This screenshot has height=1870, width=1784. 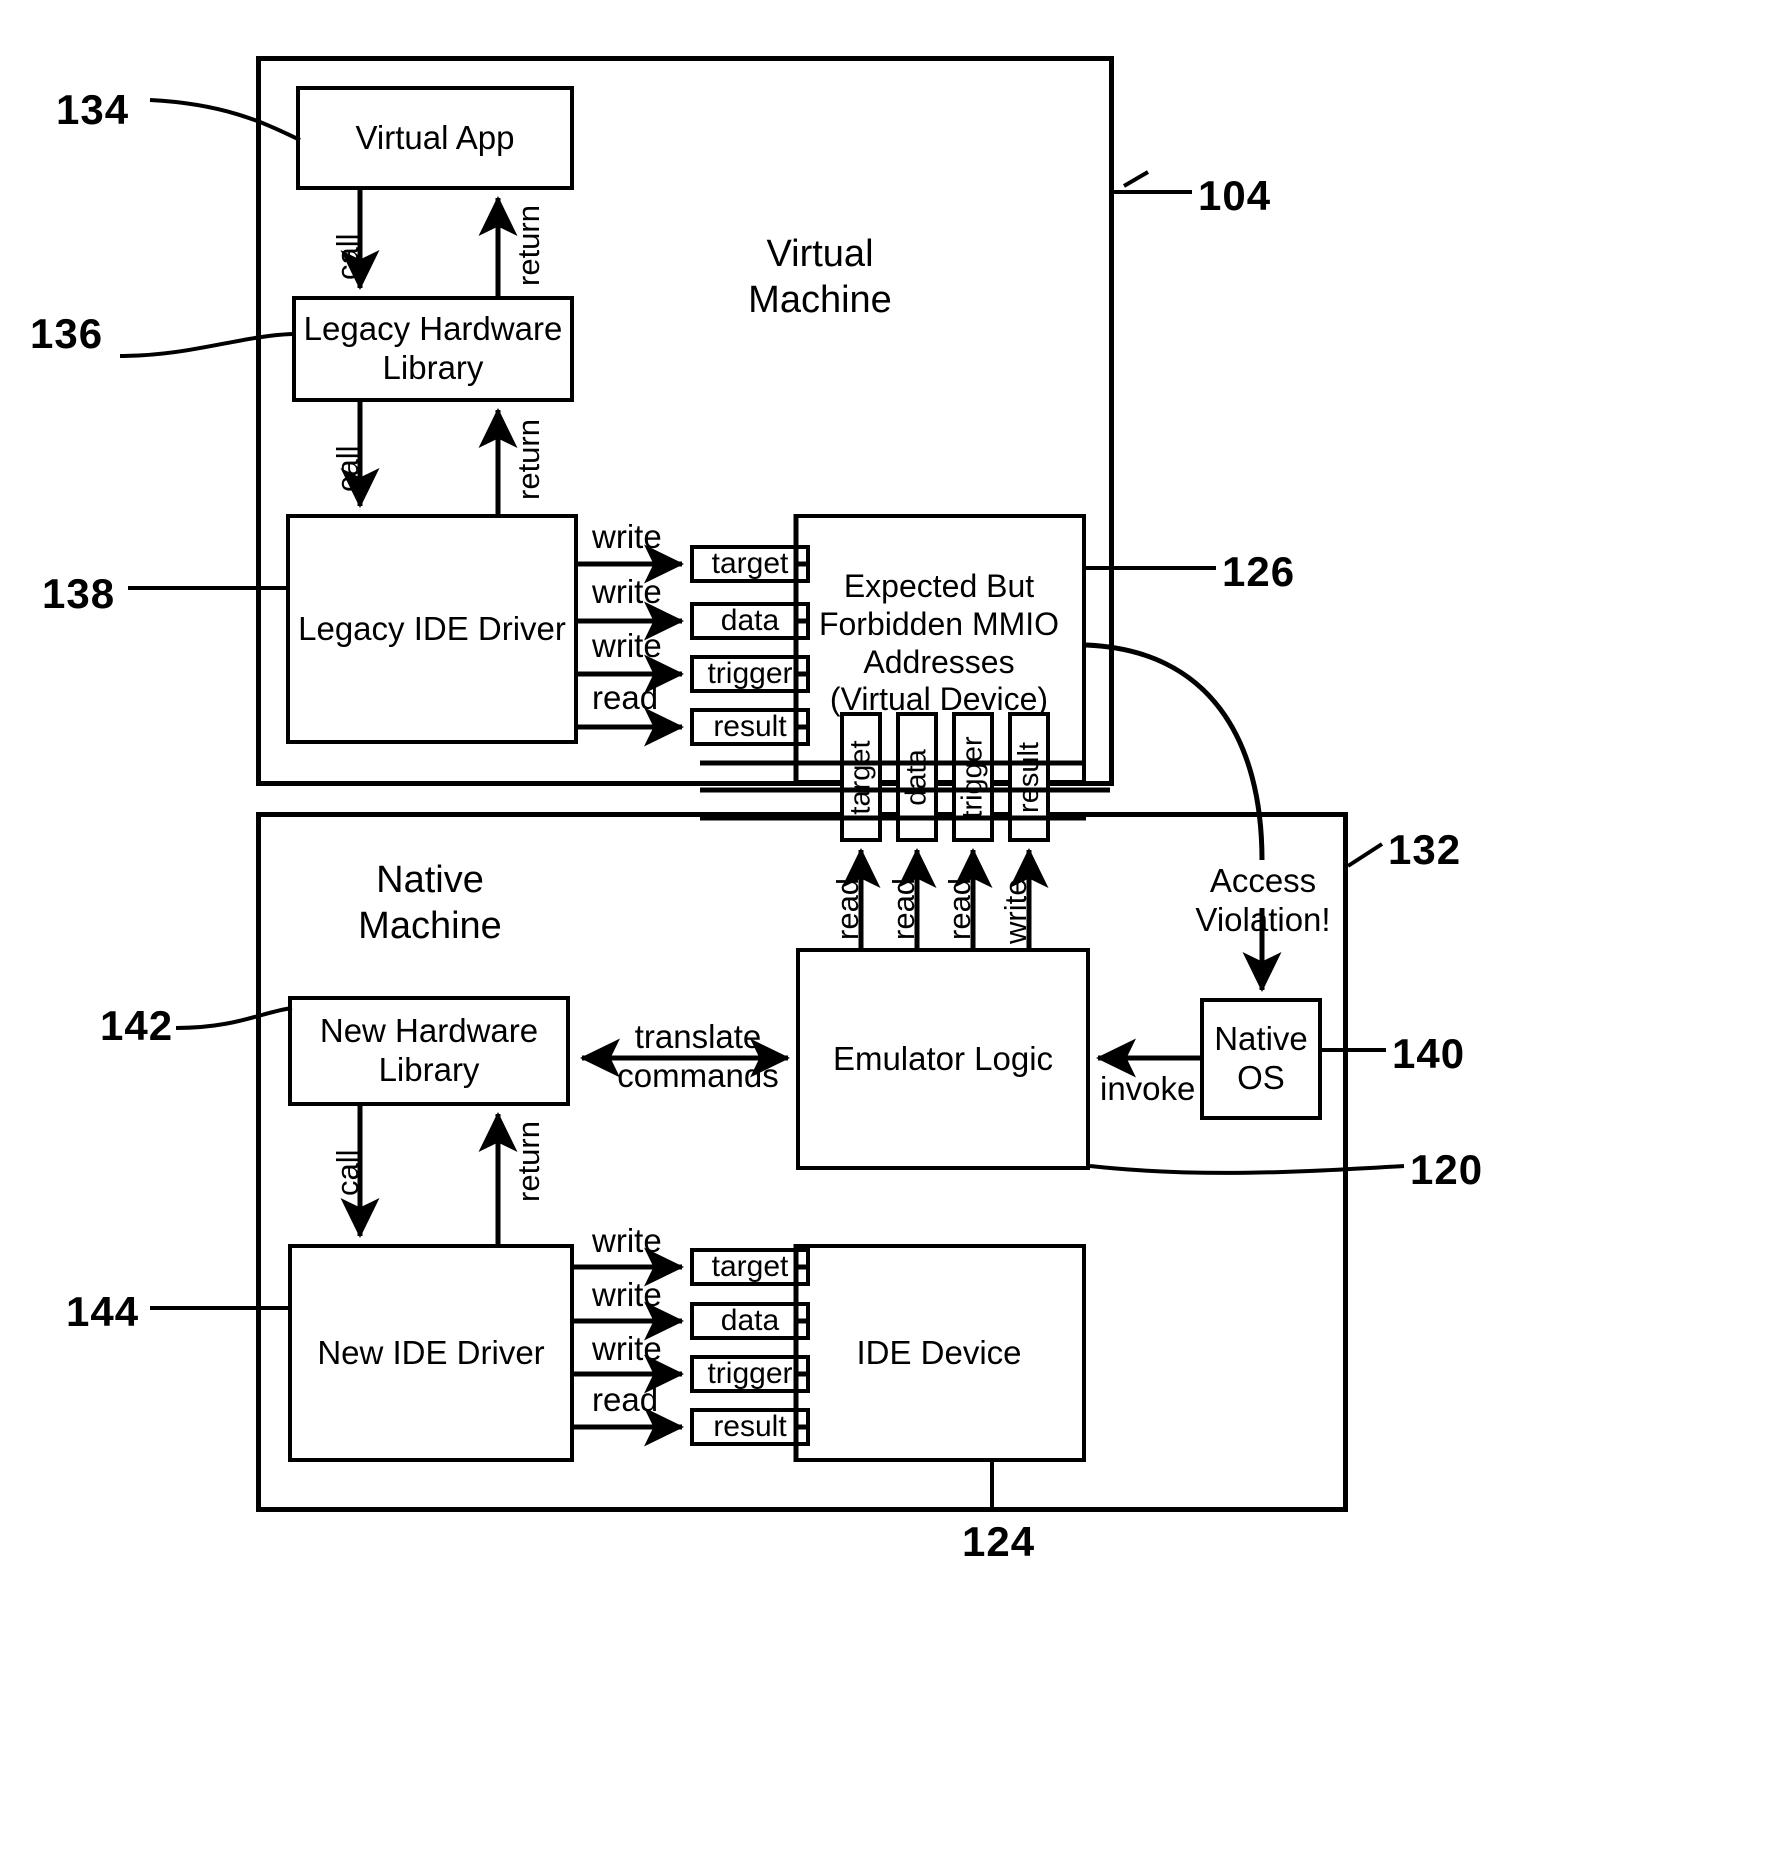 What do you see at coordinates (903, 908) in the screenshot?
I see `edge-label-emulator-read-data: read` at bounding box center [903, 908].